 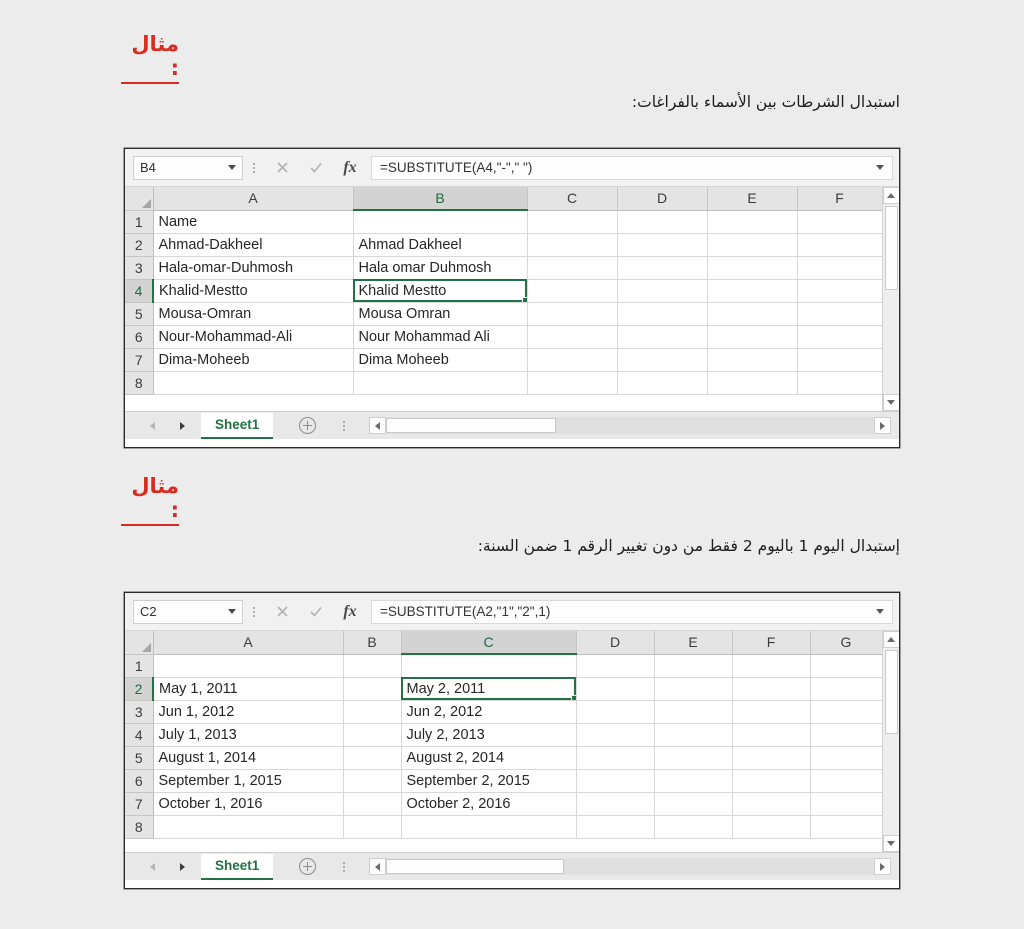 I want to click on cell-b5, so click(x=372, y=758).